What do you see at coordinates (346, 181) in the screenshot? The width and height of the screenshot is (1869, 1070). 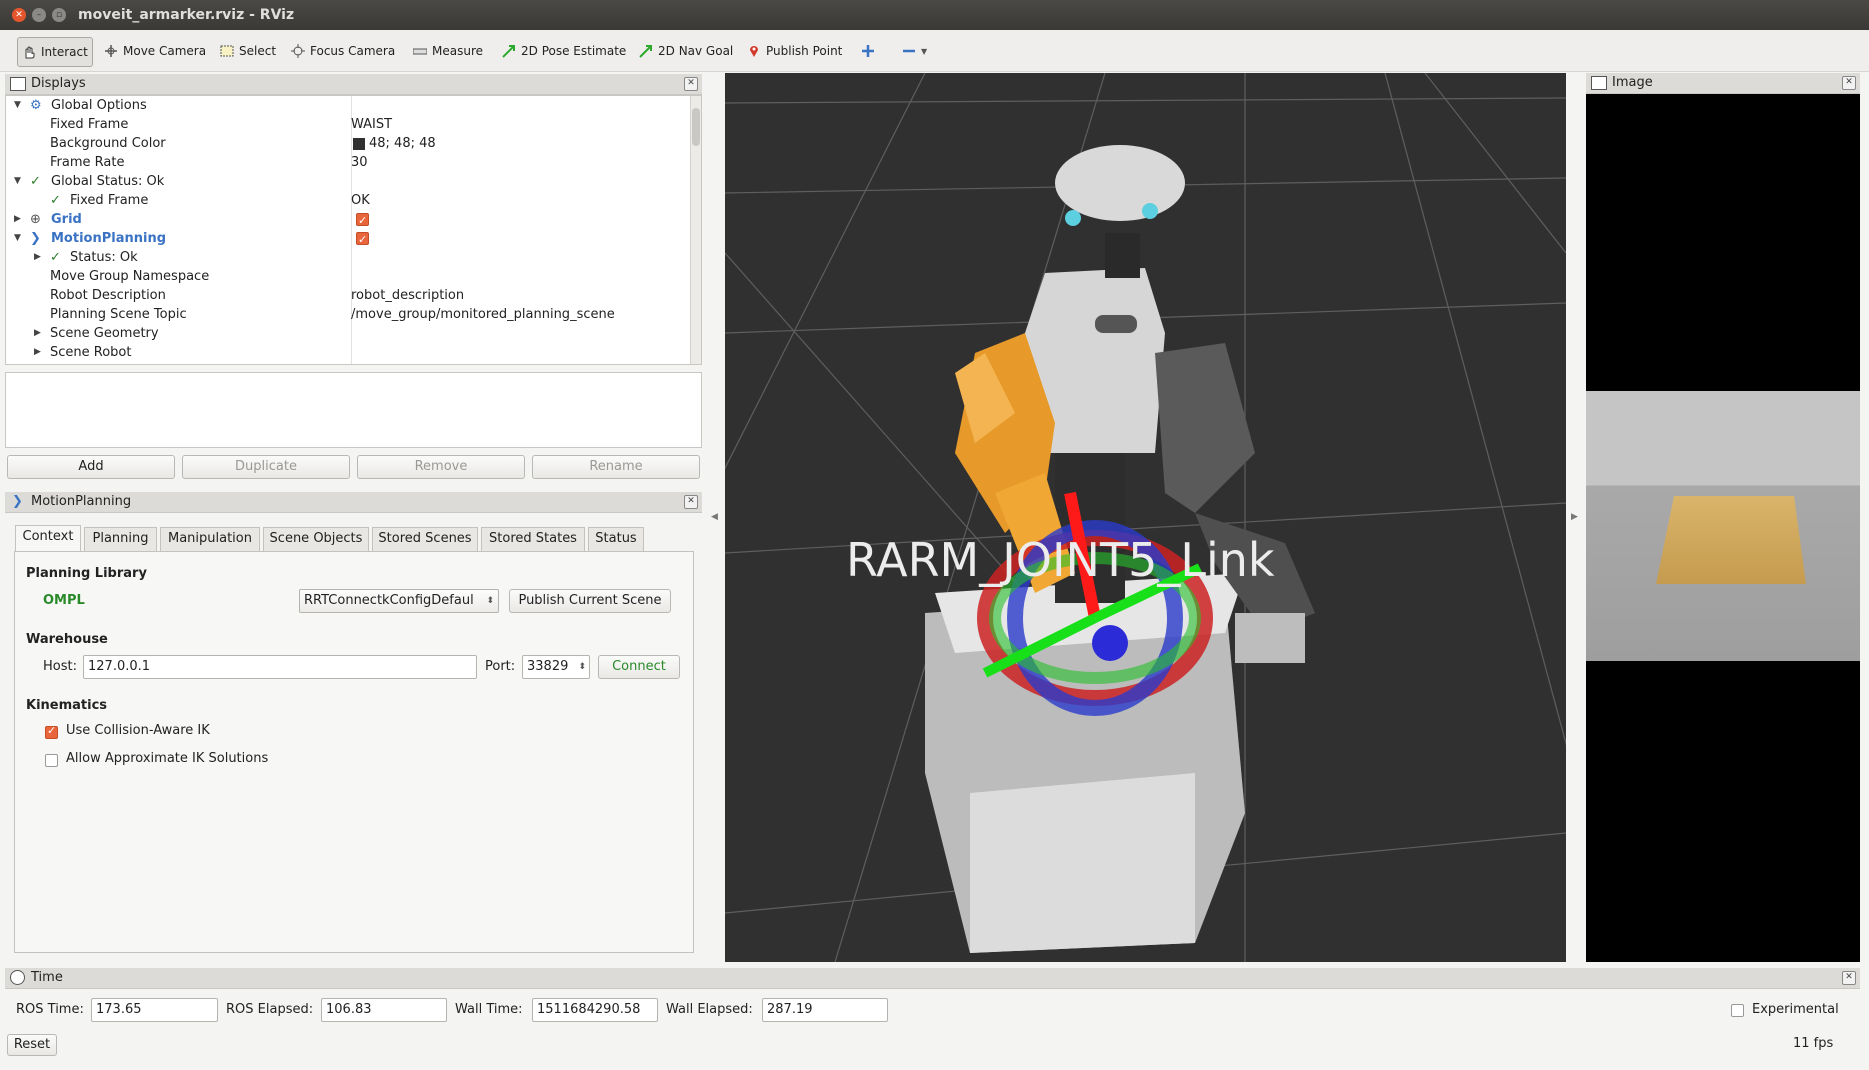 I see `tree-row-global-status: ▼ ✓ Global Status: Ok` at bounding box center [346, 181].